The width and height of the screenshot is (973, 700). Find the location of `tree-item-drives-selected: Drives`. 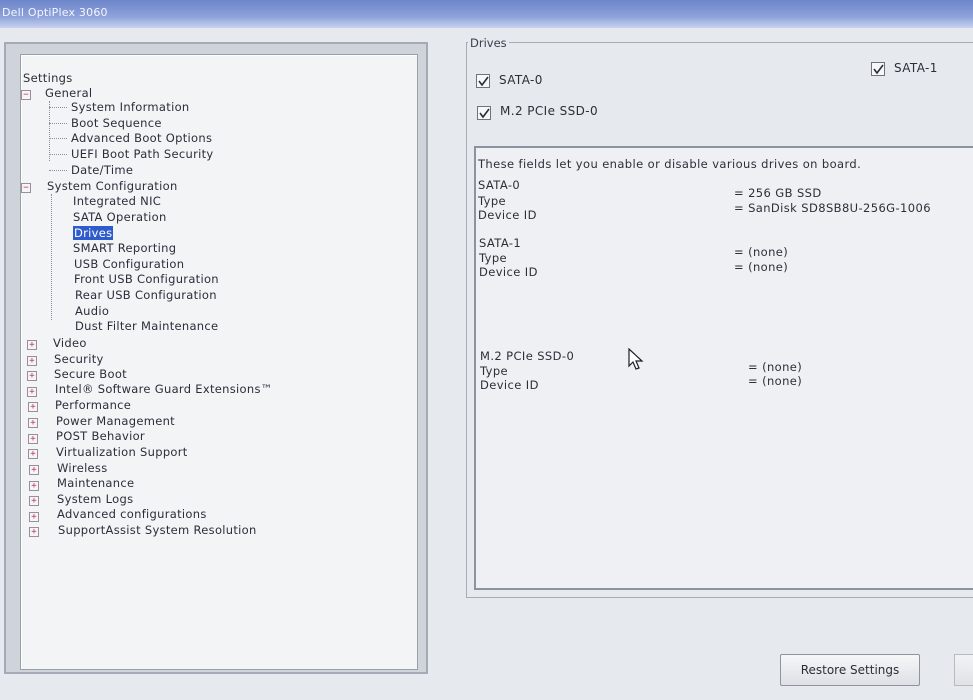

tree-item-drives-selected: Drives is located at coordinates (93, 233).